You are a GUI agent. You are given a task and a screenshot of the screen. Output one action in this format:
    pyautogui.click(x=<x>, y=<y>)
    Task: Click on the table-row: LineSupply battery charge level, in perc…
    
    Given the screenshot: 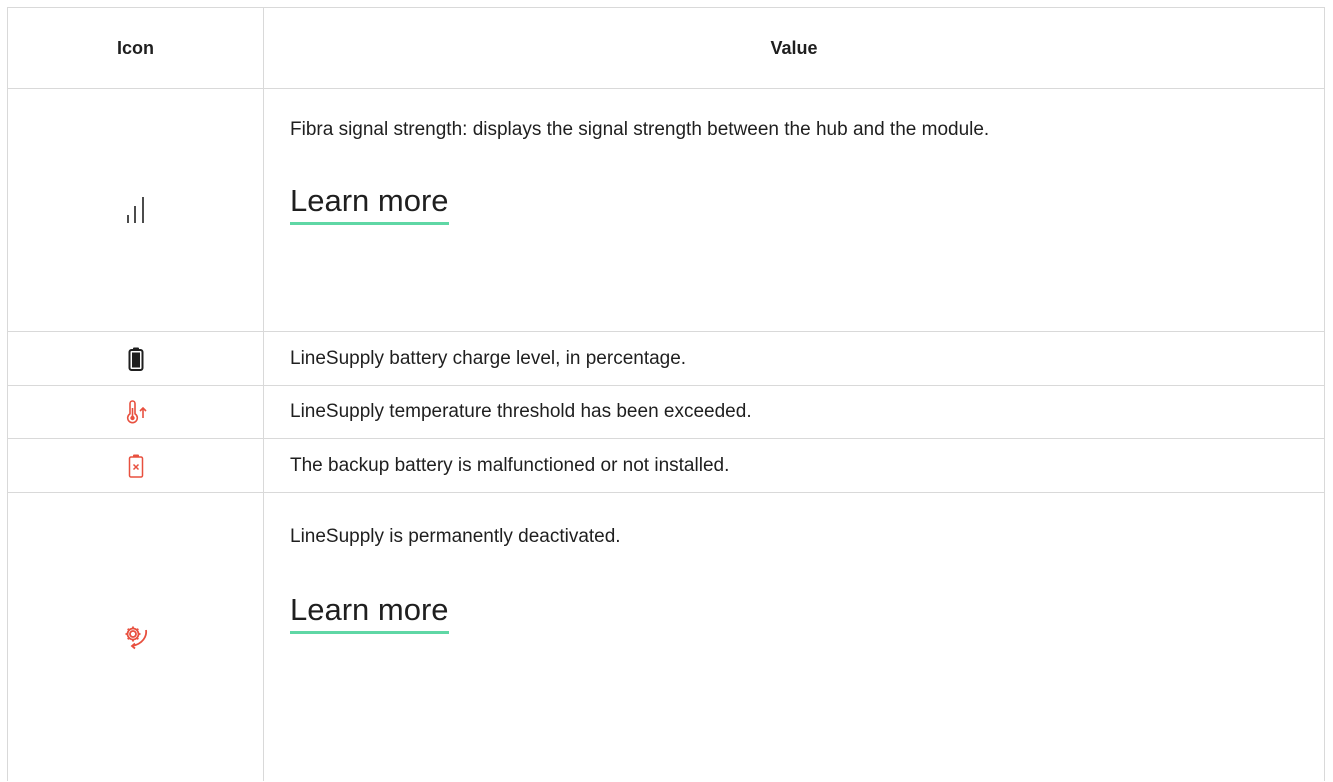 What is the action you would take?
    pyautogui.click(x=666, y=359)
    